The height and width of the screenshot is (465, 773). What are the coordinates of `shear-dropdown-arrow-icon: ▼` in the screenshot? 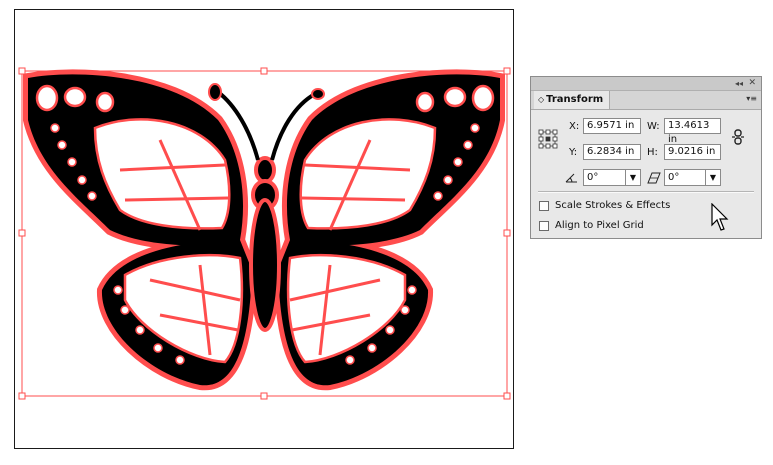 It's located at (712, 177).